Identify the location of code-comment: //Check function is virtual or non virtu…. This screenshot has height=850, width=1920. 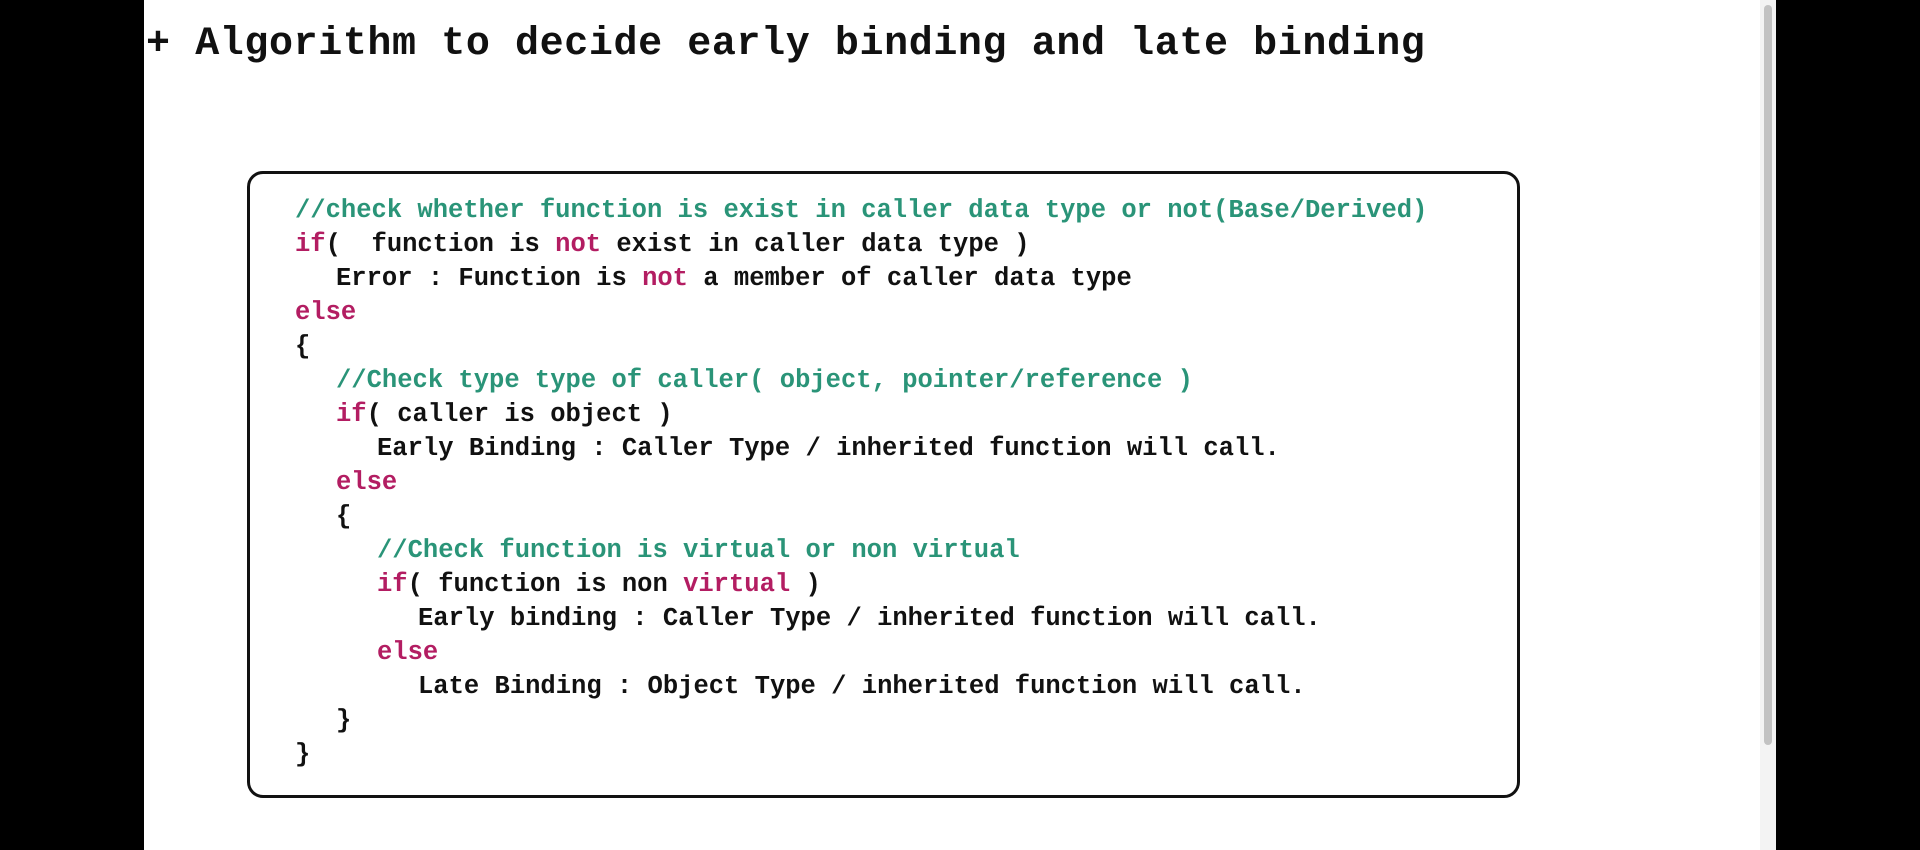
(698, 550).